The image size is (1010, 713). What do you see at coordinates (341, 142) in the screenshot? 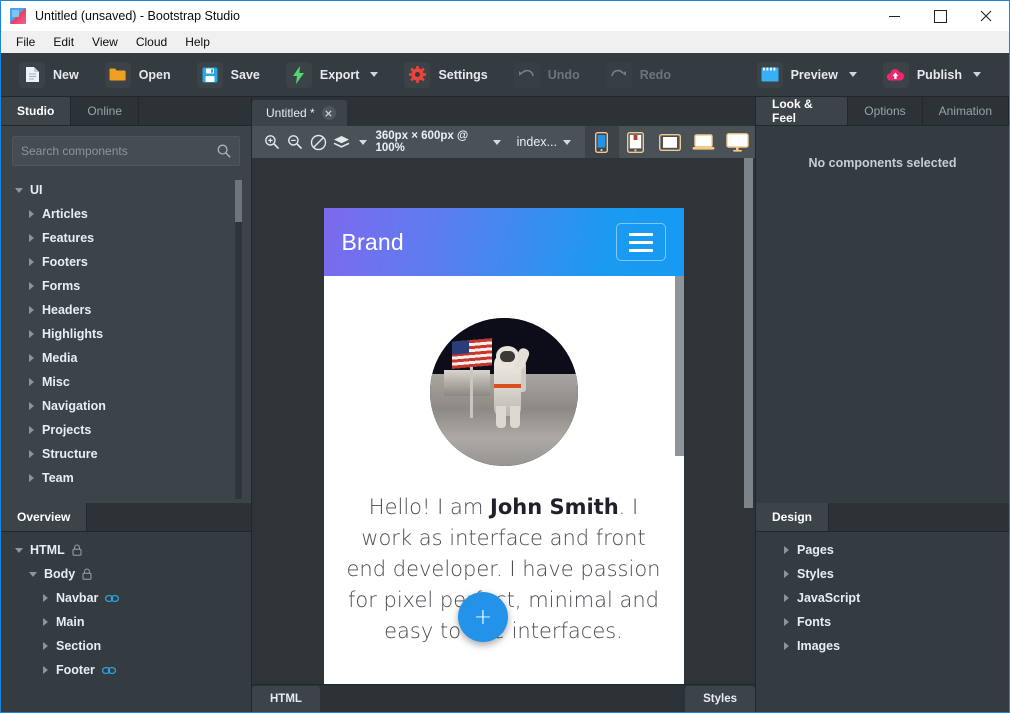
I see `layers-icon` at bounding box center [341, 142].